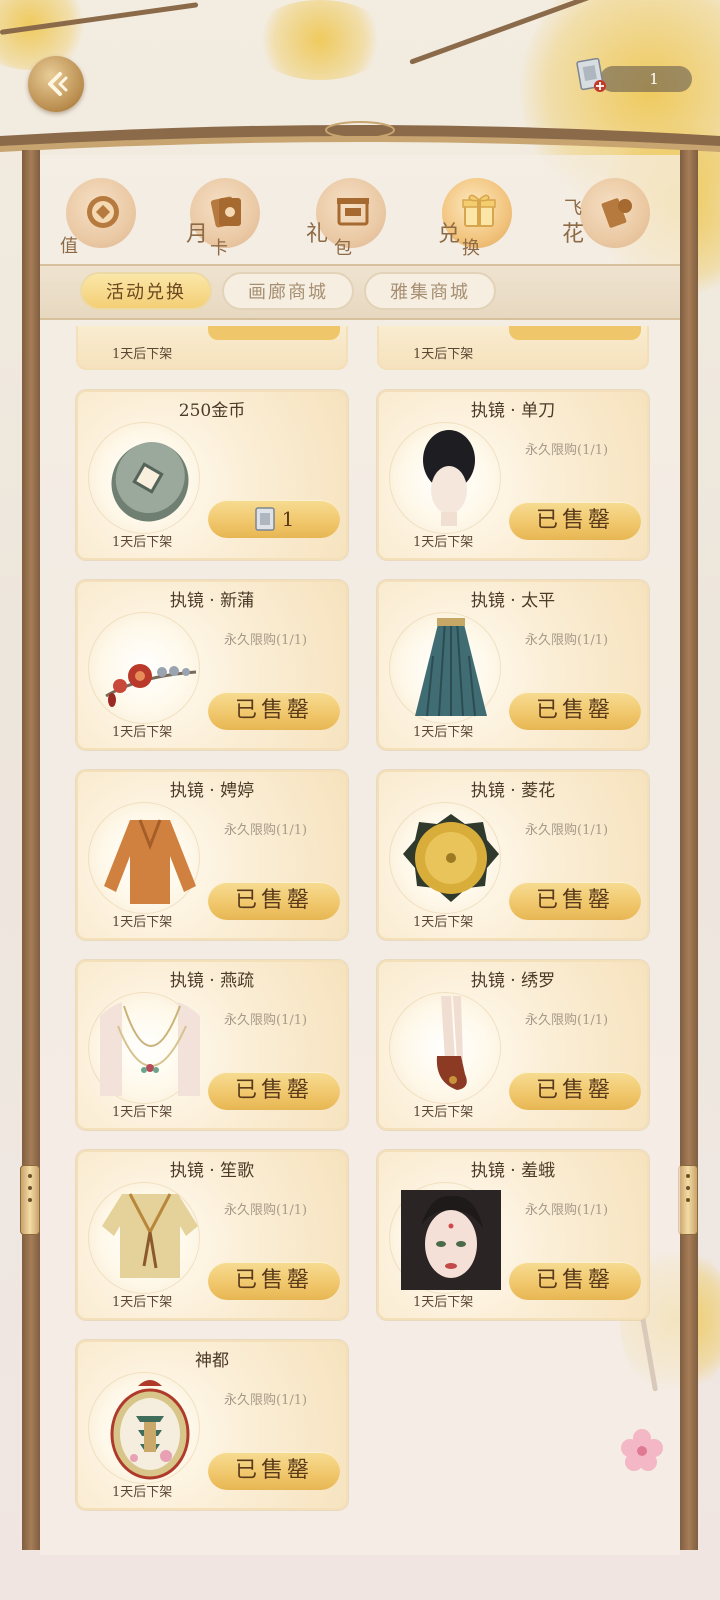 This screenshot has width=720, height=1600. I want to click on shop-card-gold-coins: 250金币 1 1天后下架, so click(212, 475).